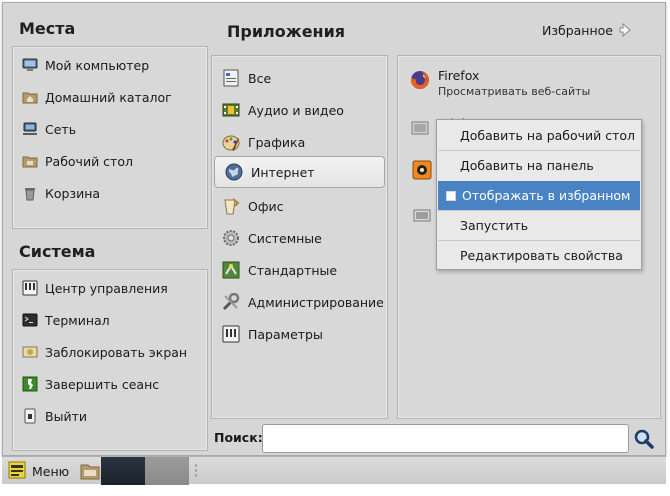  I want to click on control-center-icon, so click(30, 288).